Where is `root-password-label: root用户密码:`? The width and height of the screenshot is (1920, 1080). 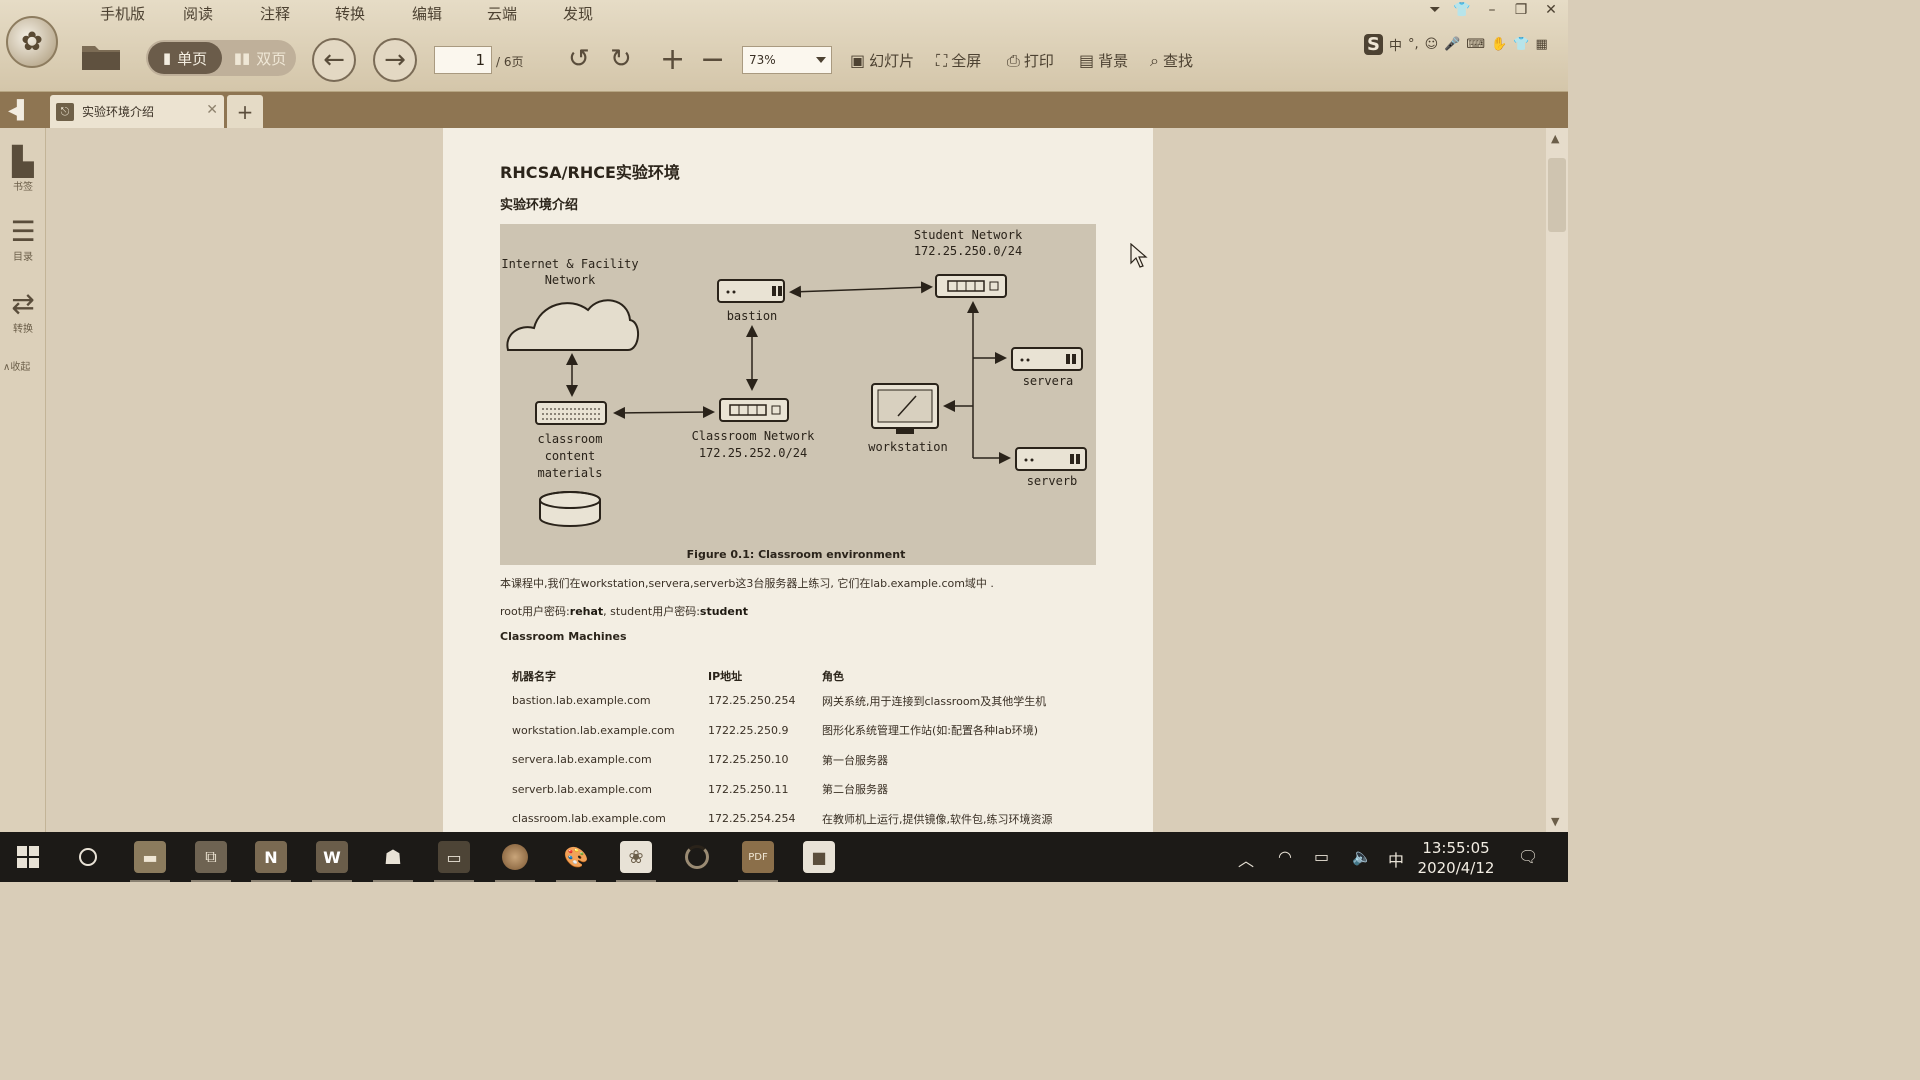 root-password-label: root用户密码: is located at coordinates (535, 611).